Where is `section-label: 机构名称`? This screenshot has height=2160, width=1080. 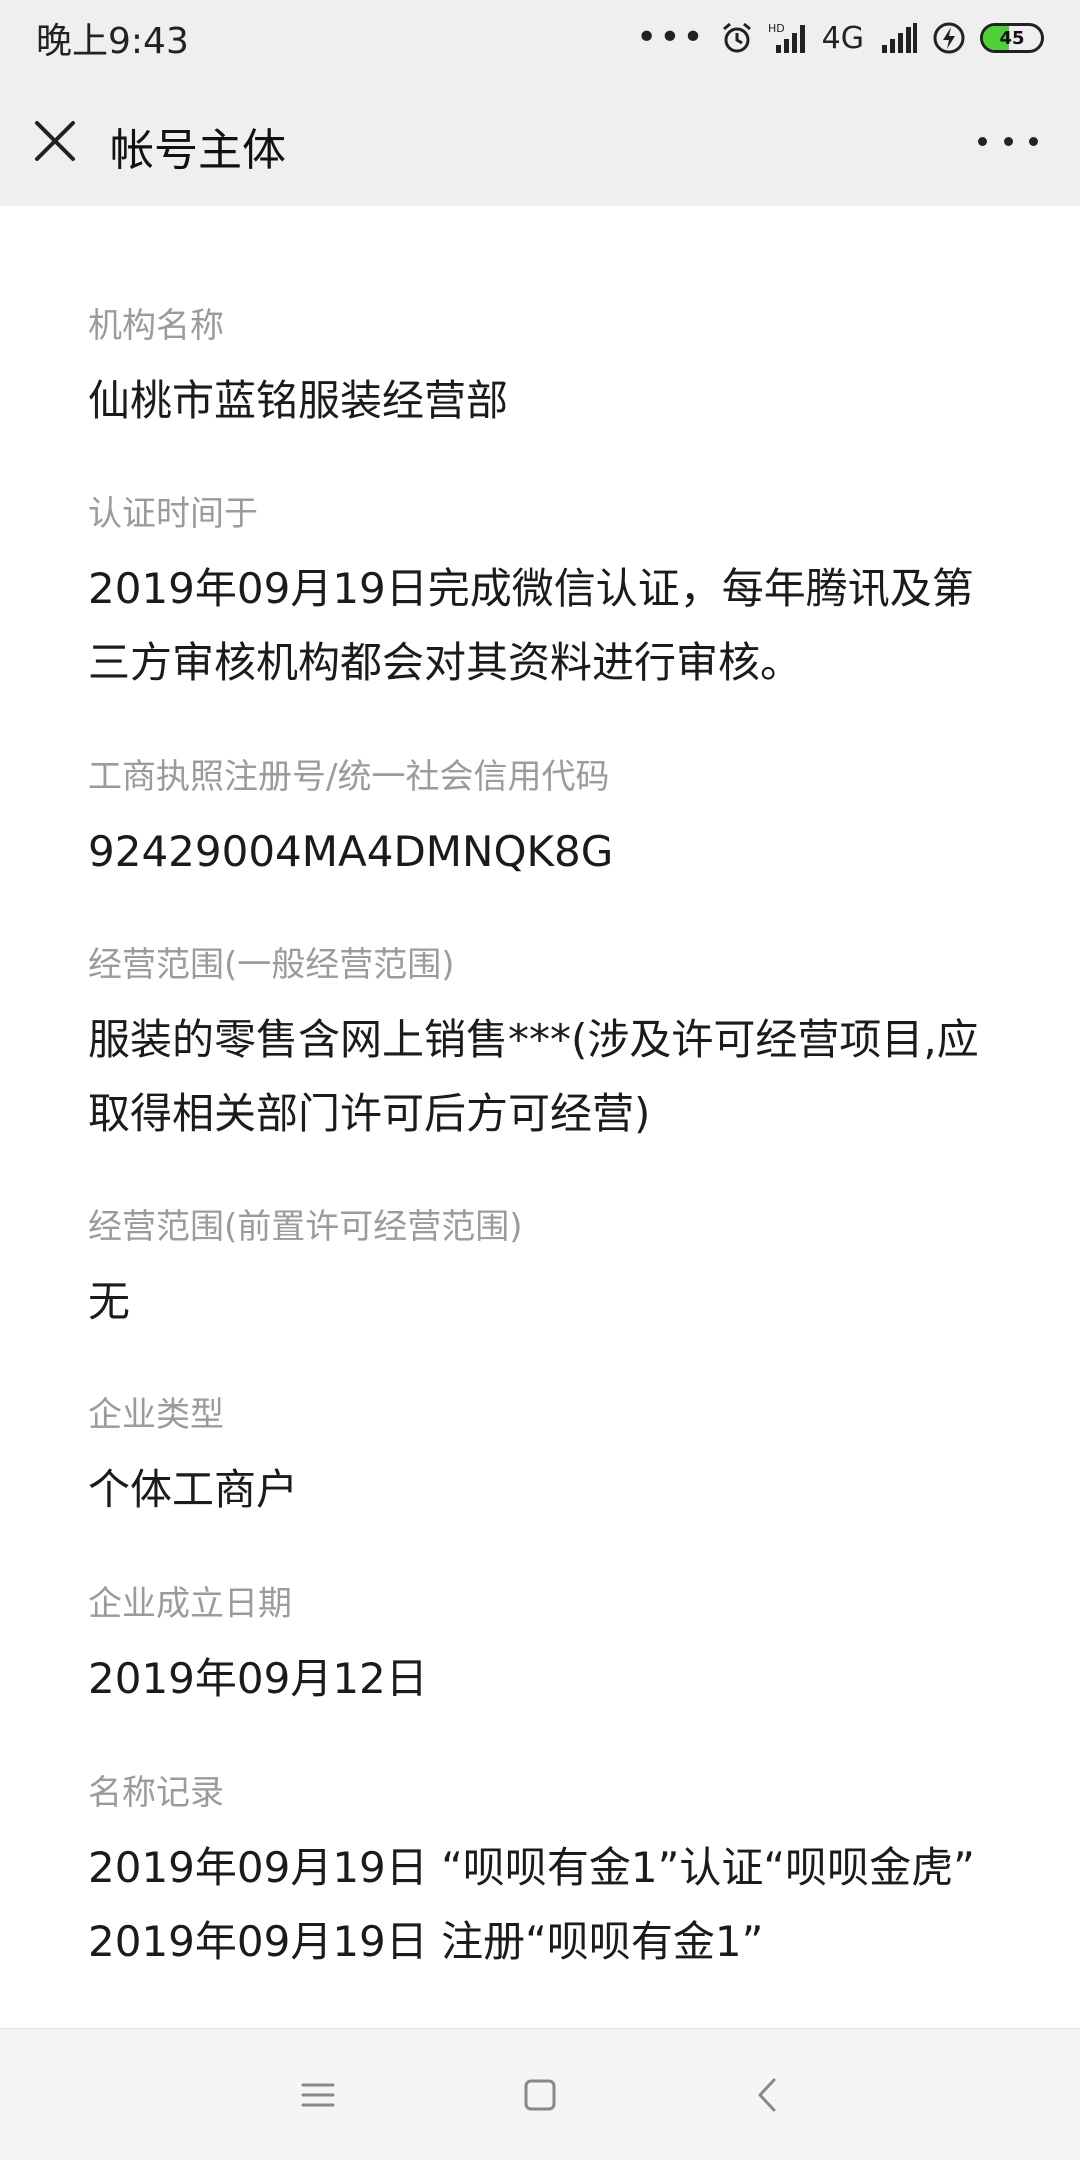
section-label: 机构名称 is located at coordinates (156, 326).